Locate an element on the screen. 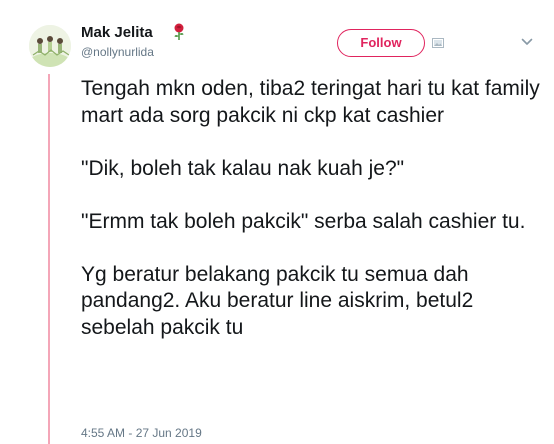 Image resolution: width=554 pixels, height=444 pixels. user-handle: @nollynurlida is located at coordinates (117, 52).